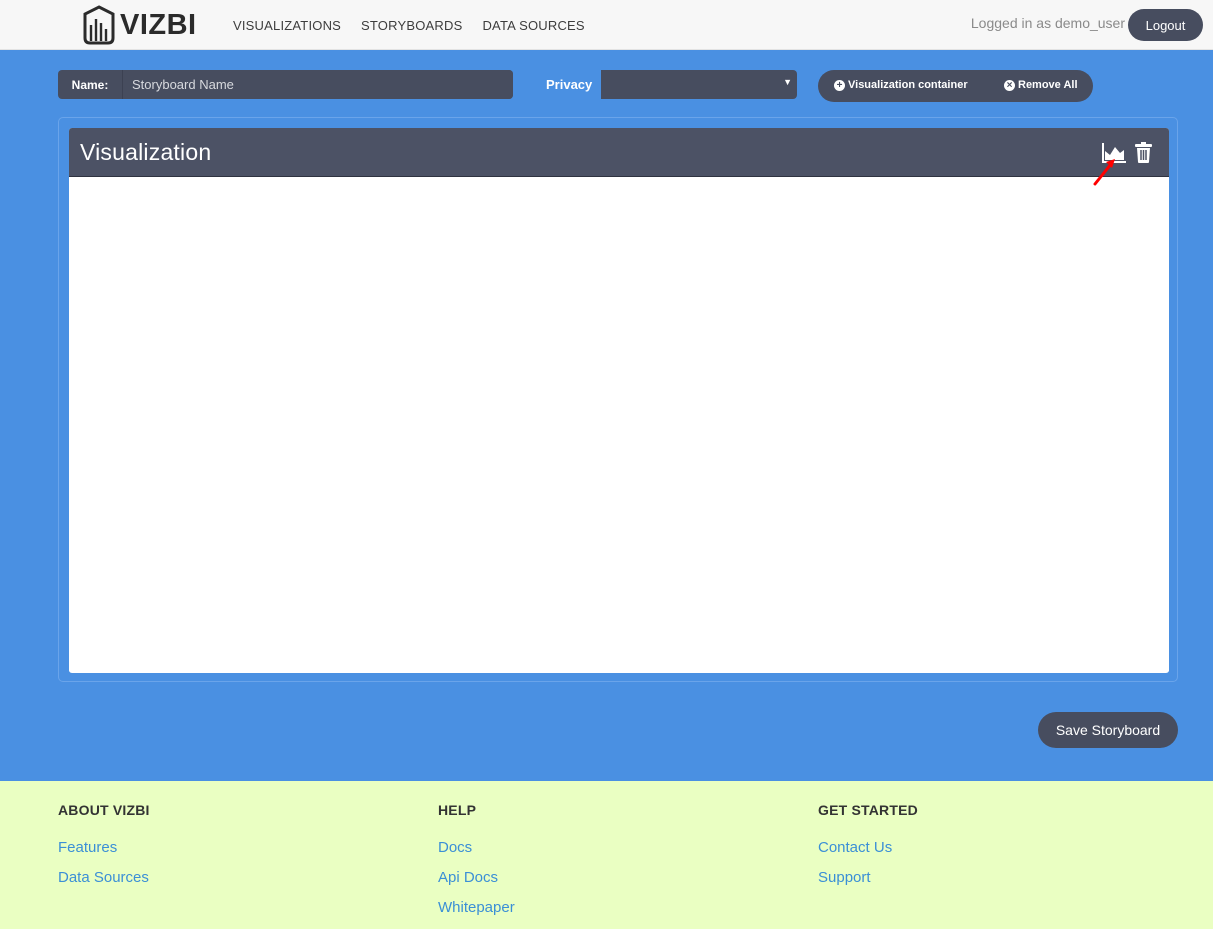 This screenshot has height=929, width=1213. I want to click on footer-heading: ABOUT VIZBI, so click(104, 810).